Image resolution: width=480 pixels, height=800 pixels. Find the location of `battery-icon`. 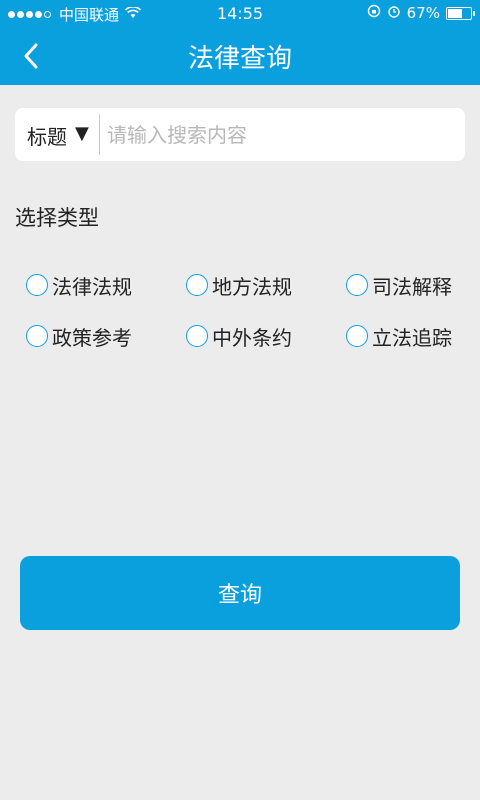

battery-icon is located at coordinates (460, 13).